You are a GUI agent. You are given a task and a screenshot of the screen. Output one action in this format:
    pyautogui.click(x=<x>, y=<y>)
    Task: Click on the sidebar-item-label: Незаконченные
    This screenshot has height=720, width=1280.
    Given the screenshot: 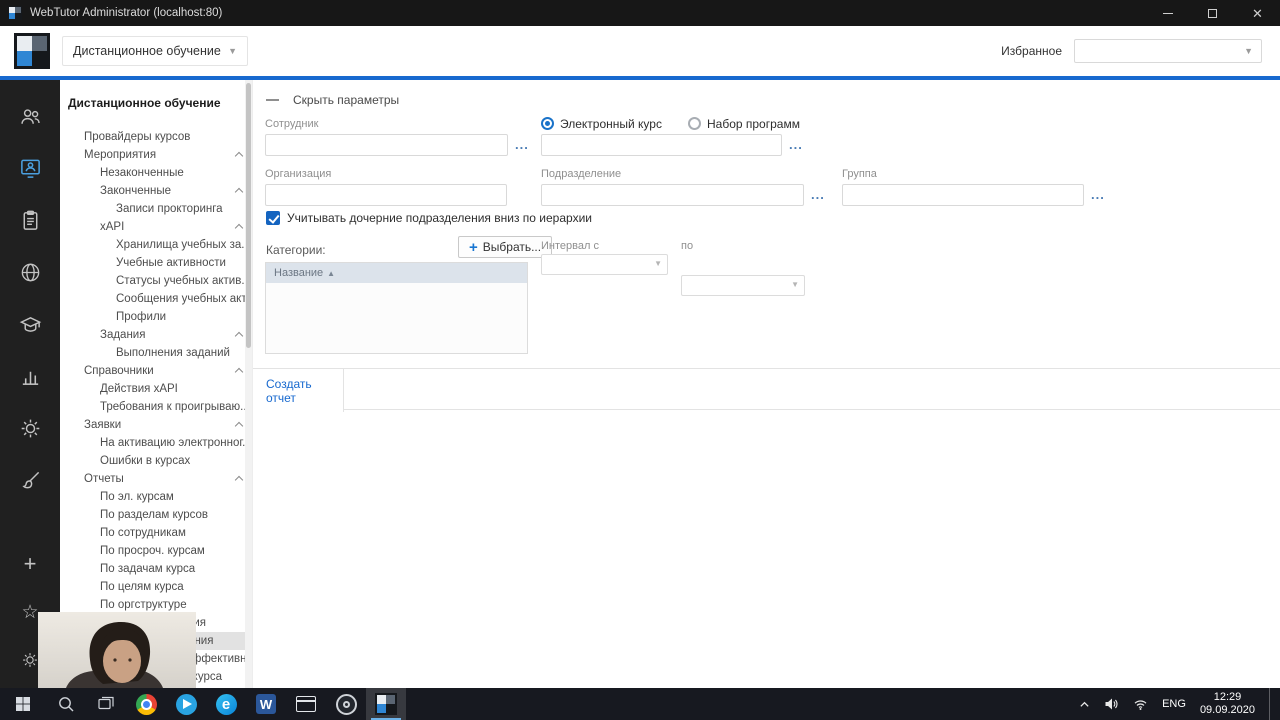 What is the action you would take?
    pyautogui.click(x=142, y=173)
    